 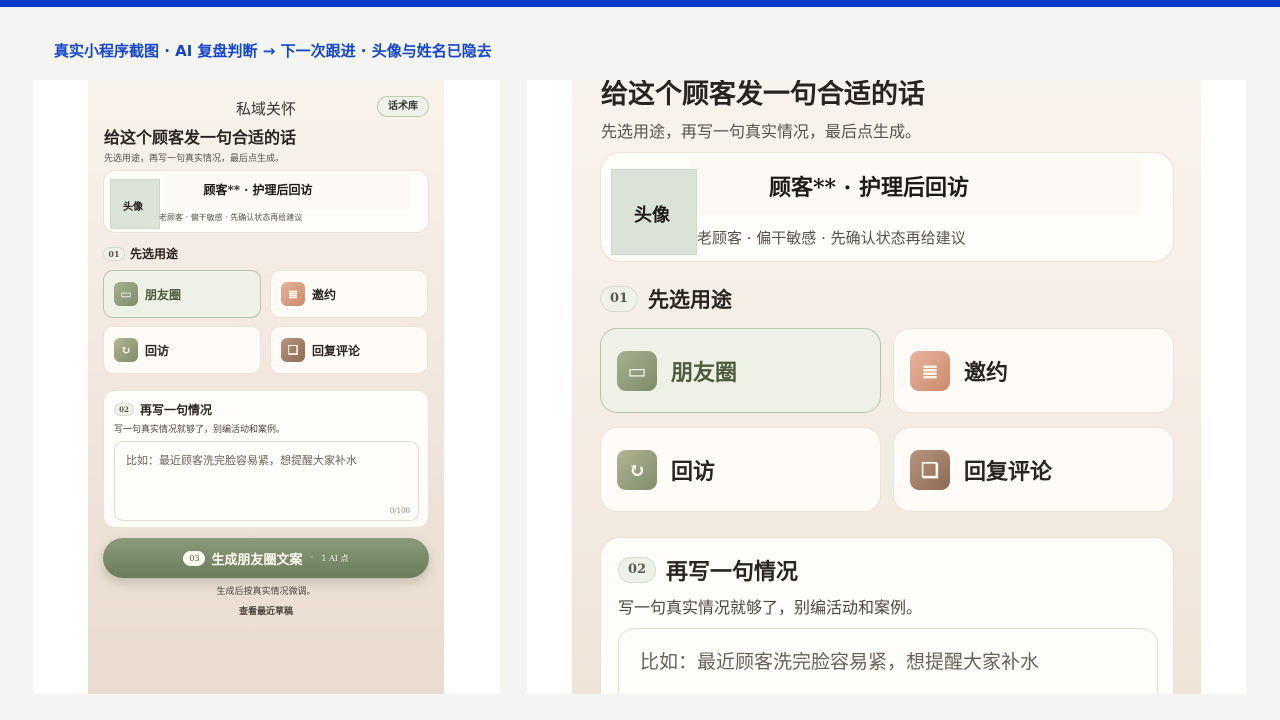 I want to click on purpose-option-moments: ▭ 朋友圈, so click(x=182, y=294).